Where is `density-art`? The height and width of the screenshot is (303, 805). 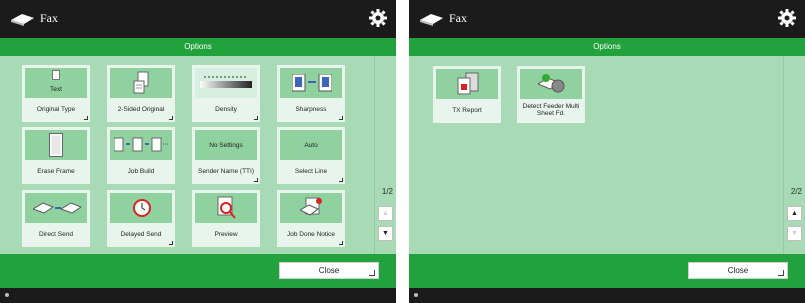 density-art is located at coordinates (226, 83).